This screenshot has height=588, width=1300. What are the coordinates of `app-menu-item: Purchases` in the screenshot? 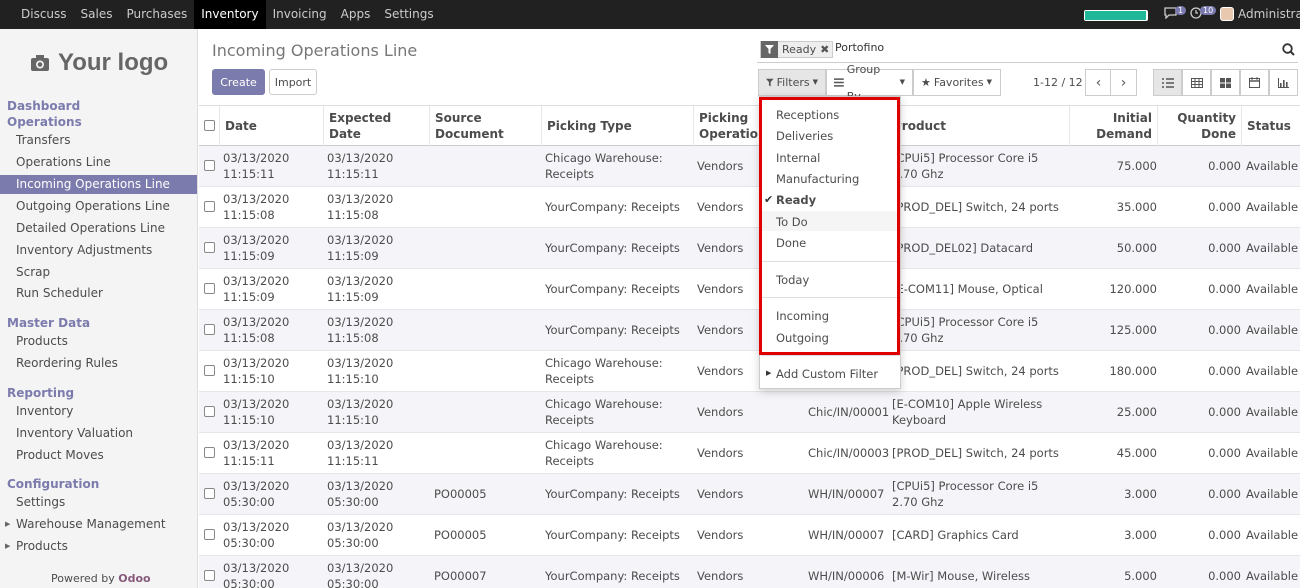 It's located at (157, 14).